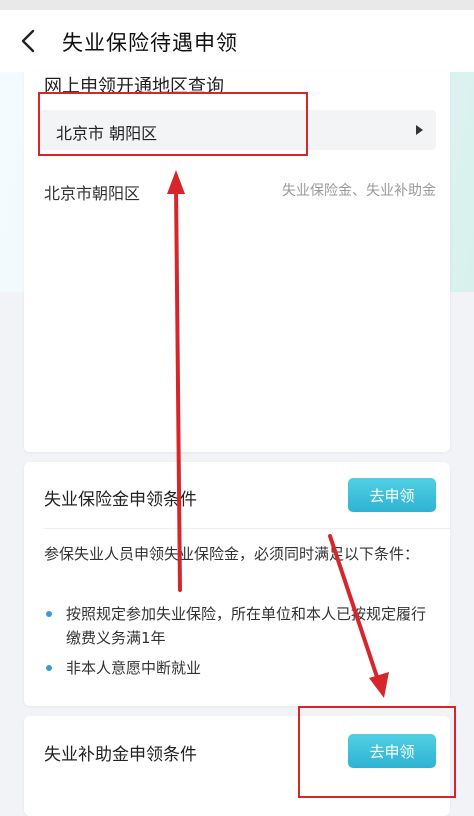  I want to click on list-item: 按照规定参加失业保险，所在单位和本人已按规定履行缴费义务满1年, so click(240, 626).